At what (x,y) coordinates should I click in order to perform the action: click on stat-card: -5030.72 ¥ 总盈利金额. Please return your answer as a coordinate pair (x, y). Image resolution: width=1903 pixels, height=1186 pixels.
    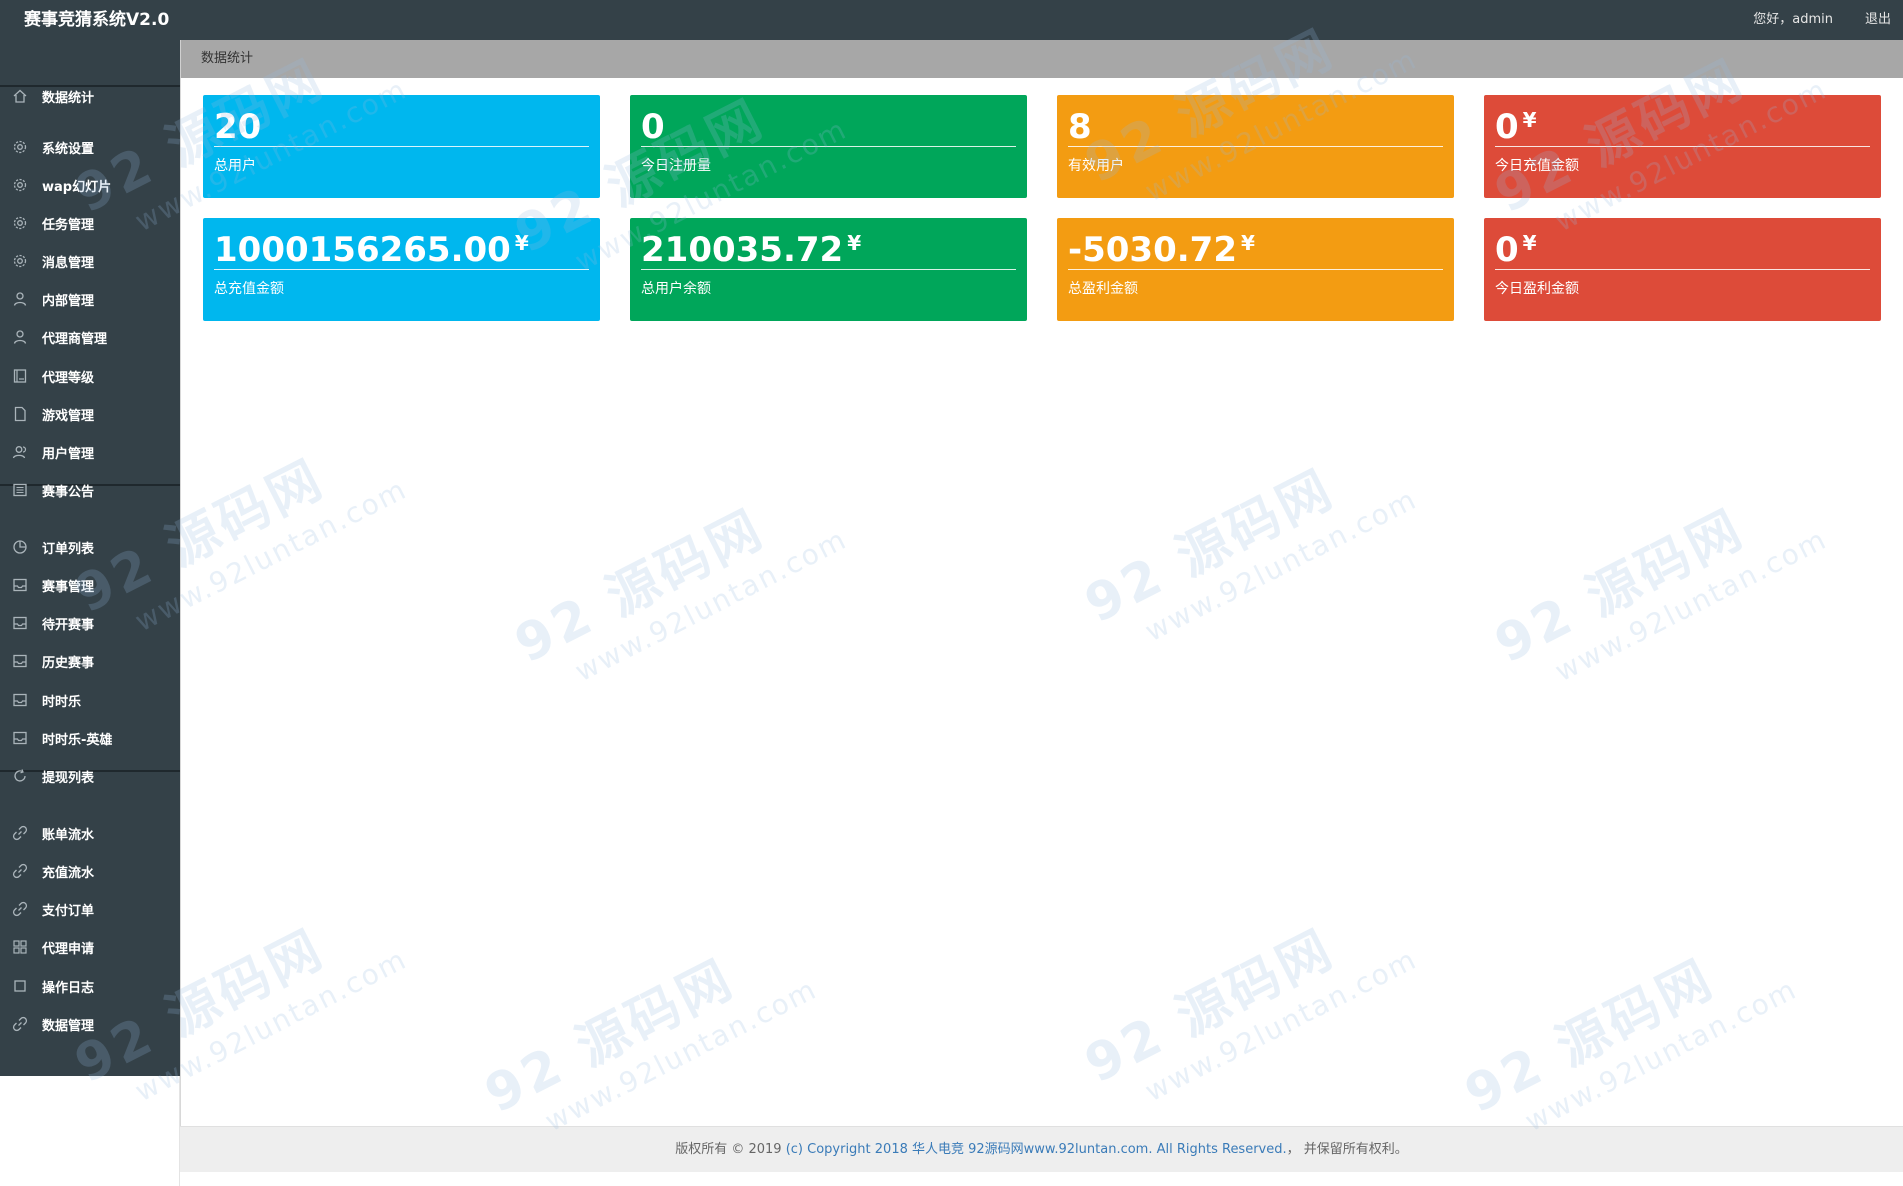
    Looking at the image, I should click on (1255, 269).